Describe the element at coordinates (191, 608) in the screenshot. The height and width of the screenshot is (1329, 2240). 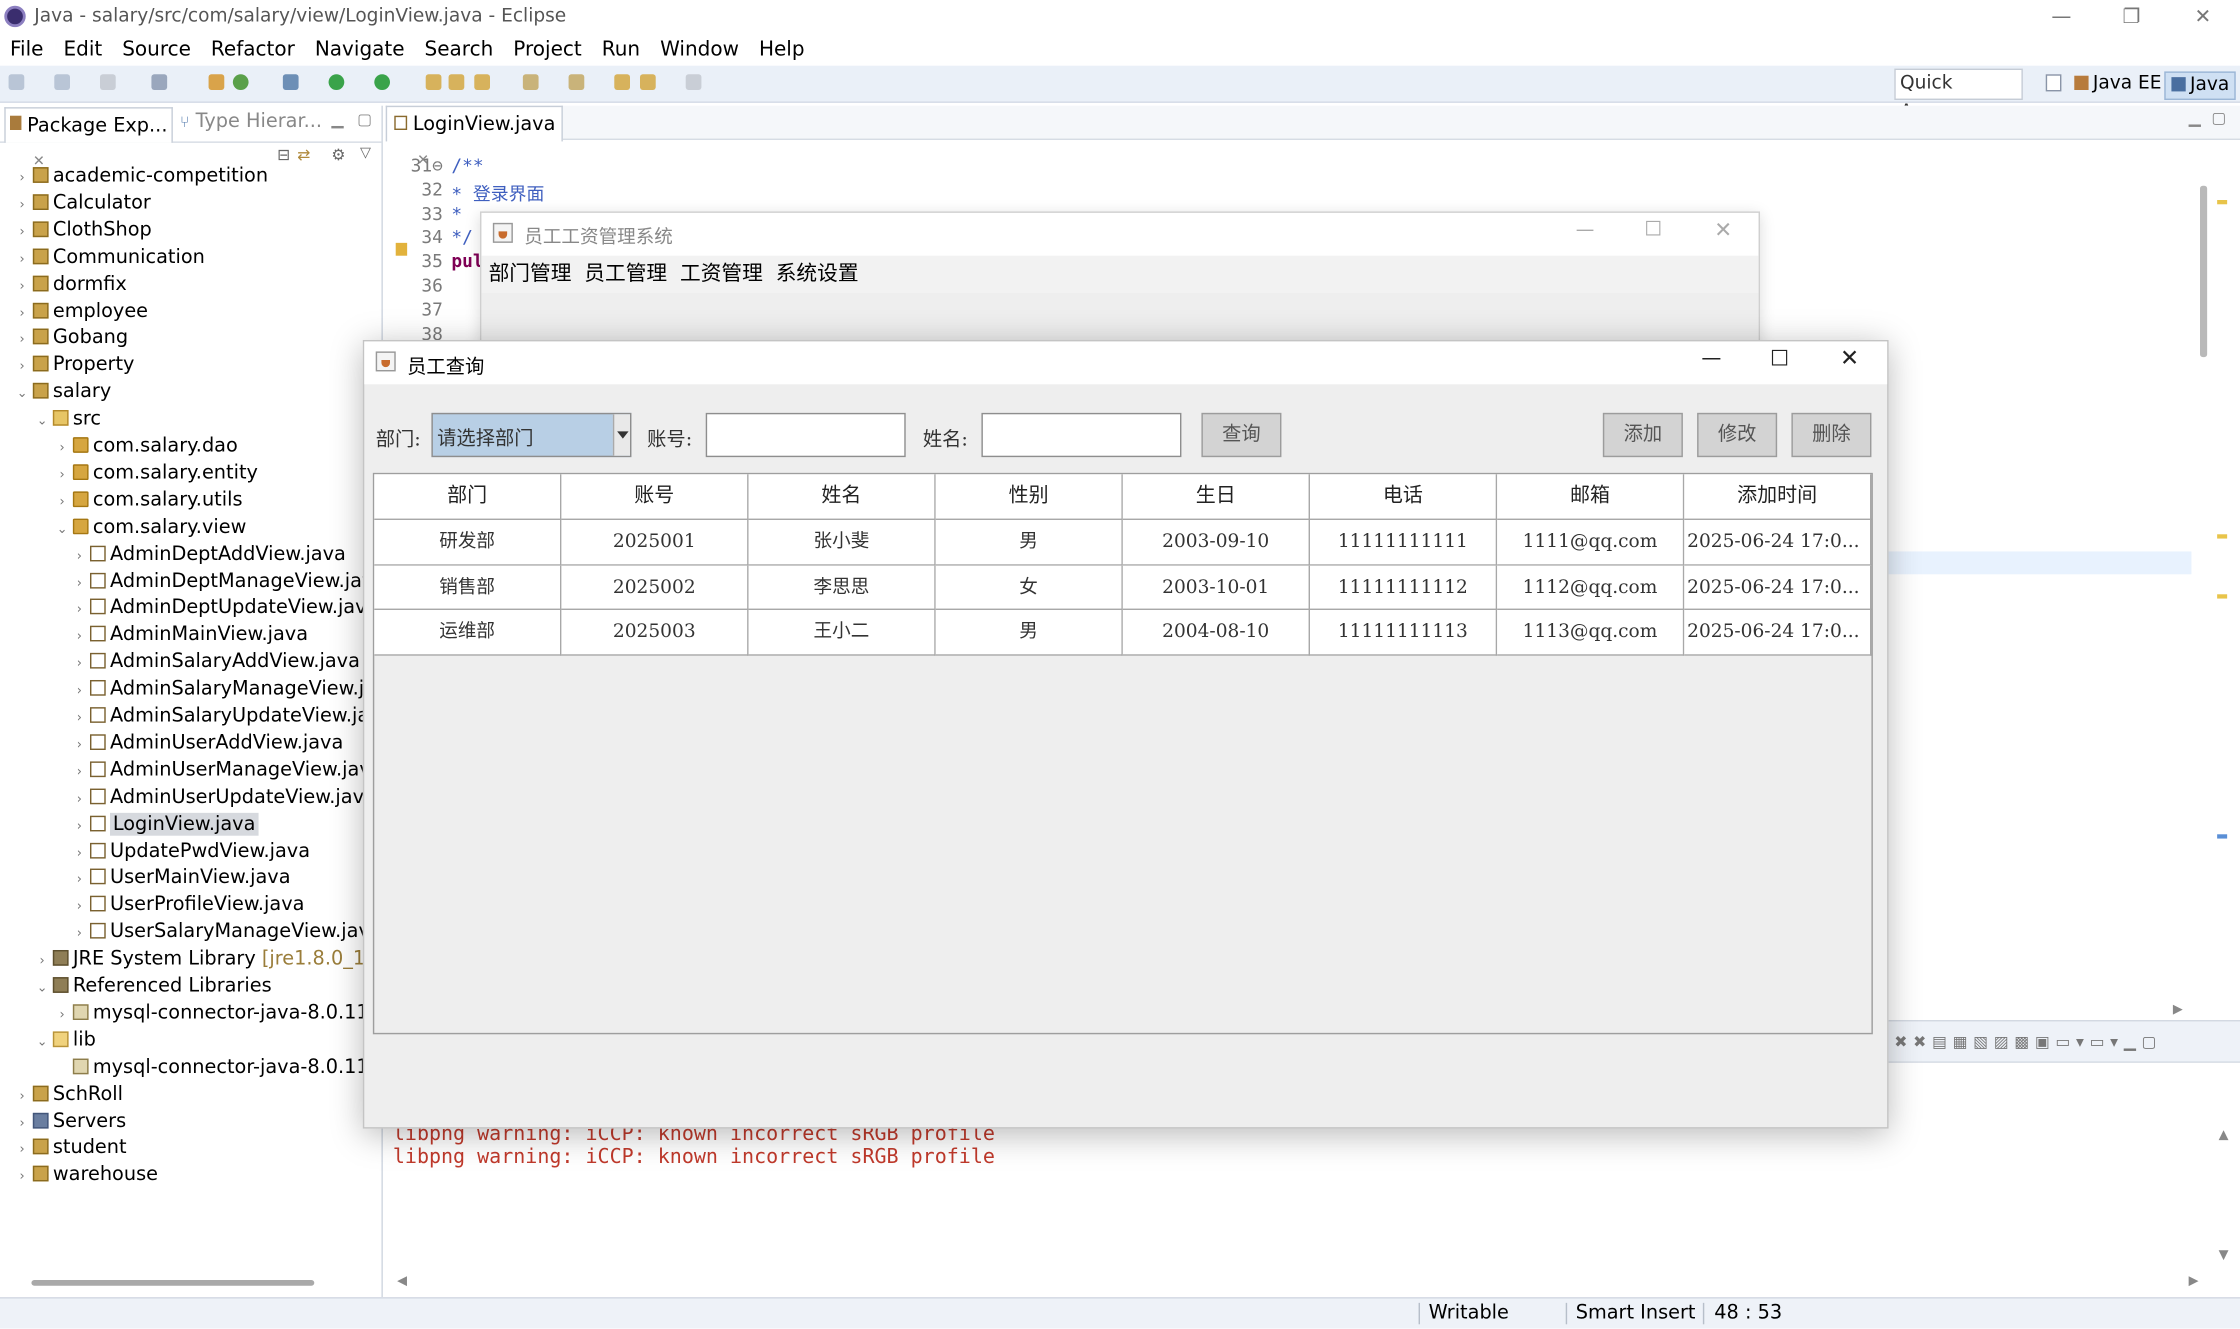
I see `tree-item: › AdminDeptUpdateView.java` at that location.